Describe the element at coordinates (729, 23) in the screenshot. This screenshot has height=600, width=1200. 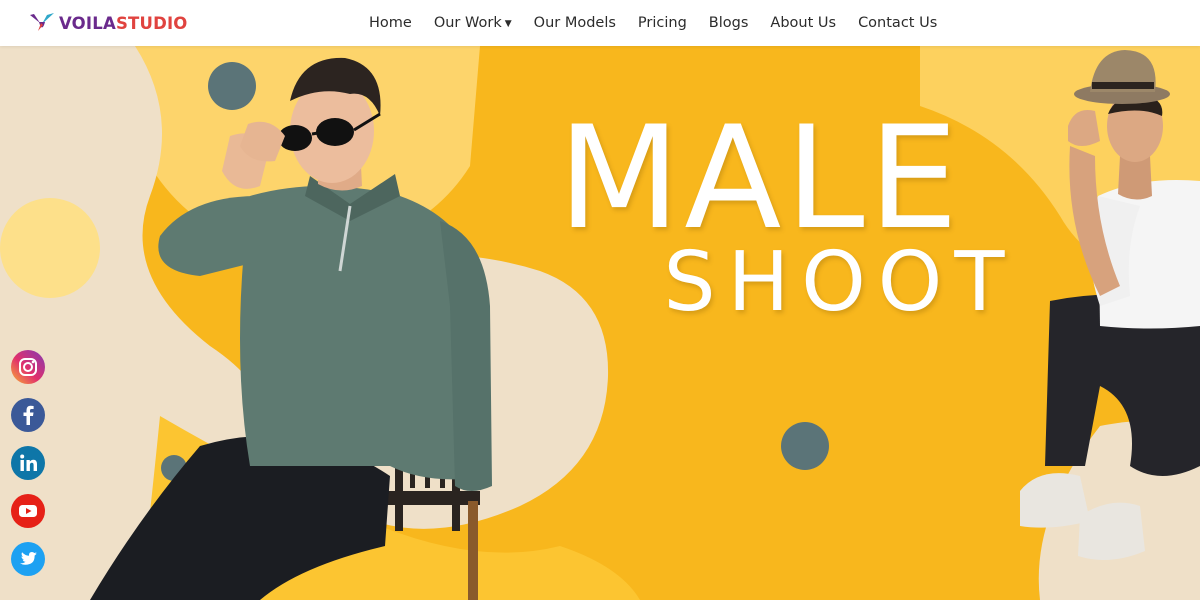
I see `nav-blogs: Blogs` at that location.